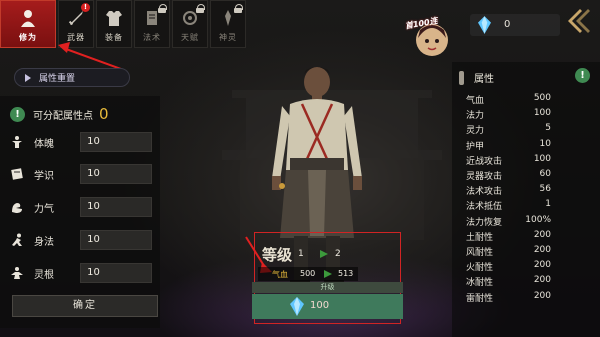 Image resolution: width=600 pixels, height=337 pixels. I want to click on attribute-name: 法术攻击, so click(484, 192).